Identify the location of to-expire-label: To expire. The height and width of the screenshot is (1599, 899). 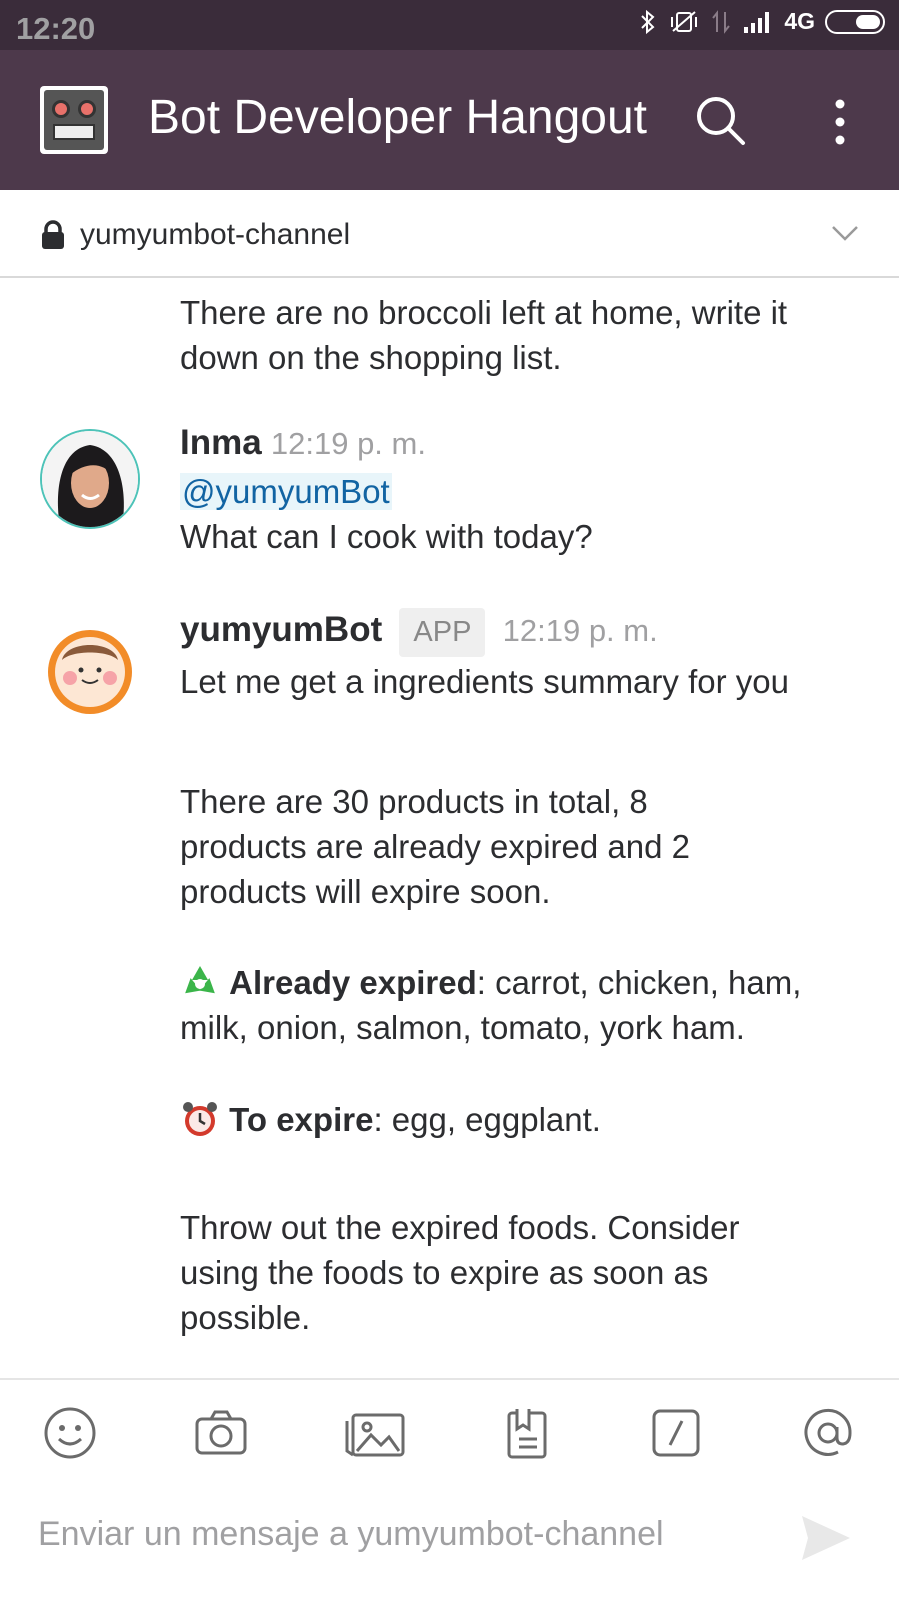
(301, 1119).